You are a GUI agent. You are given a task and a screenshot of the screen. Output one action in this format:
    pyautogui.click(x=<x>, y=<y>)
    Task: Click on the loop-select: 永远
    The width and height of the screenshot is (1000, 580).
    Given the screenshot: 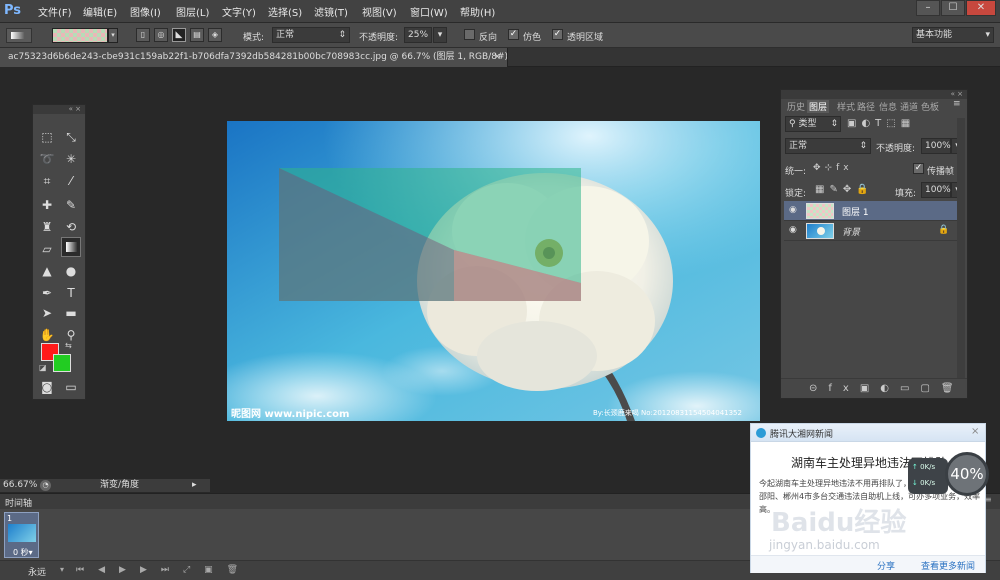 What is the action you would take?
    pyautogui.click(x=37, y=571)
    